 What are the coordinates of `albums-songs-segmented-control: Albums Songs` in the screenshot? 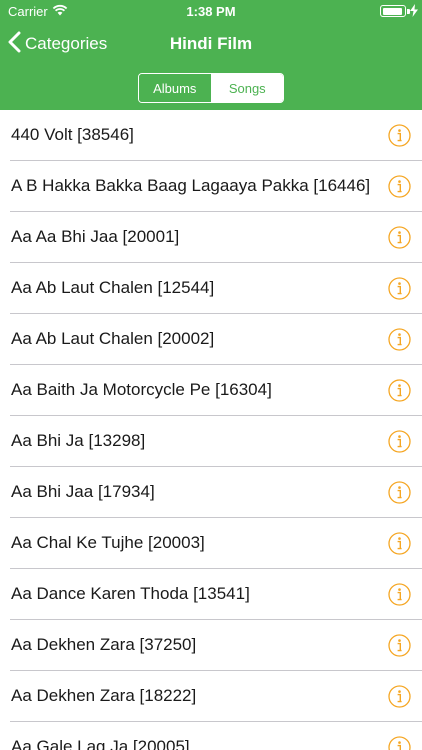 It's located at (211, 88).